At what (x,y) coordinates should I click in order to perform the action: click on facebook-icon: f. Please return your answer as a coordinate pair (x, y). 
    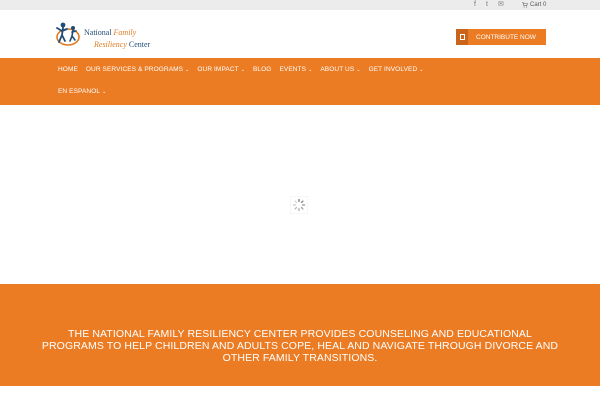
    Looking at the image, I should click on (475, 5).